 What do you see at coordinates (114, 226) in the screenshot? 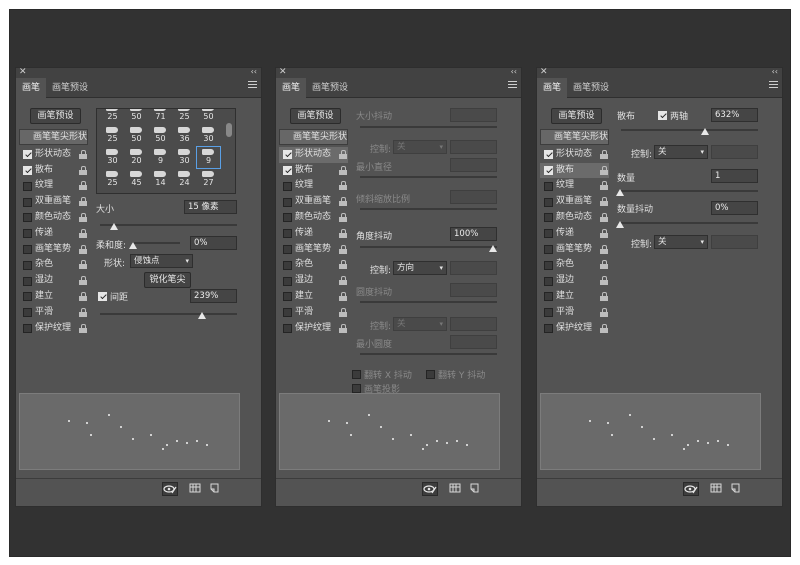
I see `size-slider-thumb` at bounding box center [114, 226].